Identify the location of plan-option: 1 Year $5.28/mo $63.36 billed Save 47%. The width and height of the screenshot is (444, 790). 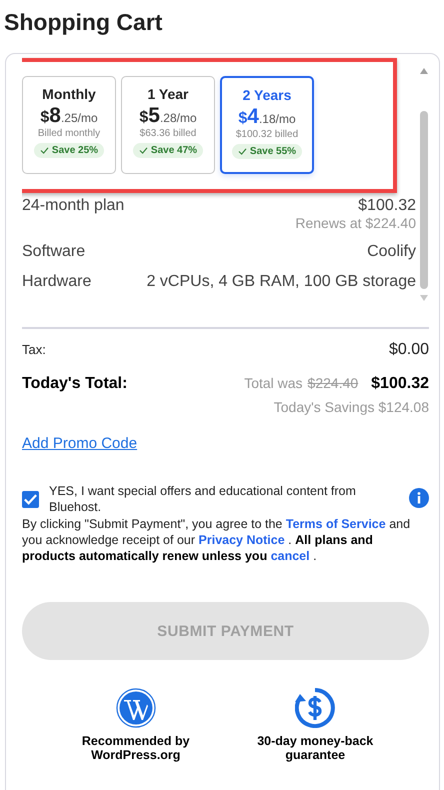
(168, 125).